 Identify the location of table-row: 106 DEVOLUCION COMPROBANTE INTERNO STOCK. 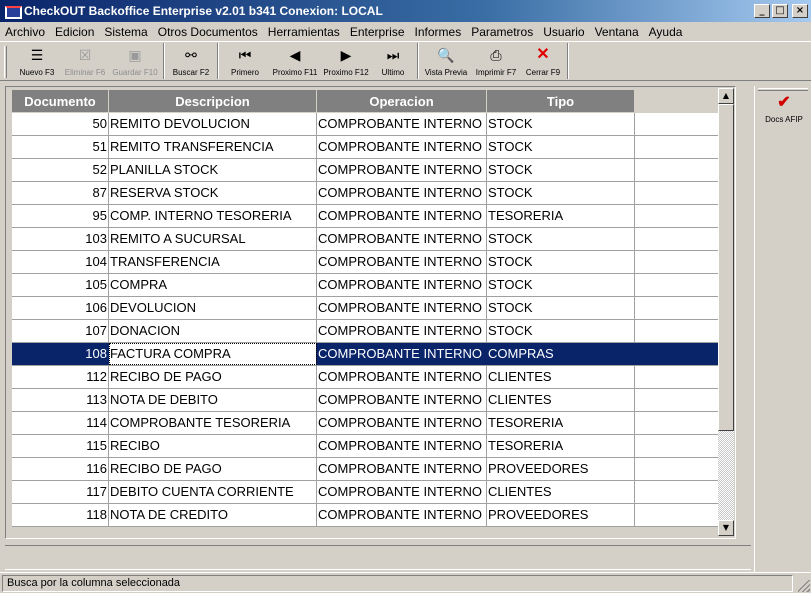
(365, 308).